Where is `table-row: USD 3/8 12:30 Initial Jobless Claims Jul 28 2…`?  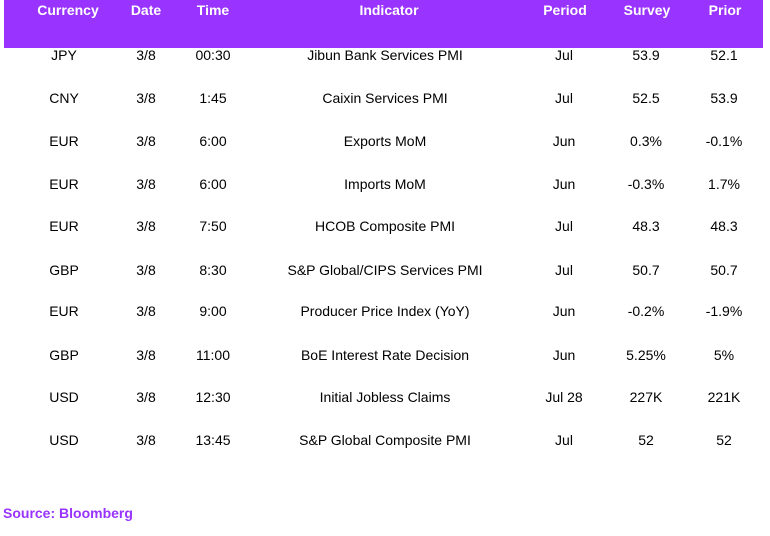
table-row: USD 3/8 12:30 Initial Jobless Claims Jul 28 2… is located at coordinates (385, 399).